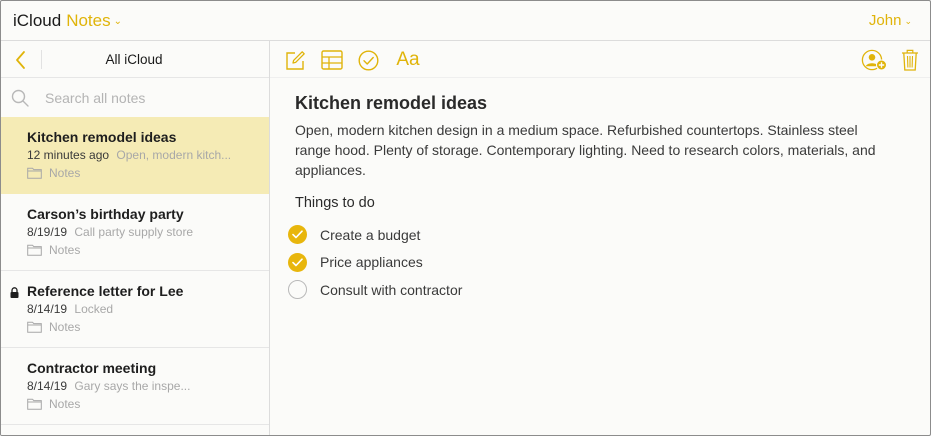  I want to click on trash-icon, so click(910, 60).